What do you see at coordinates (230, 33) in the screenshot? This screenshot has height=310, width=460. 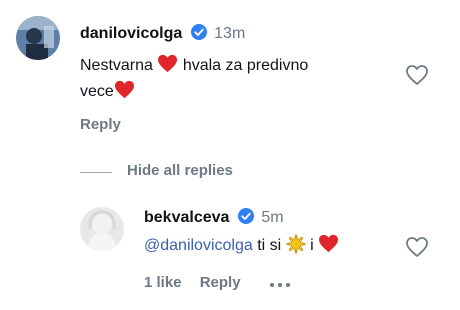 I see `comment-time: 13m` at bounding box center [230, 33].